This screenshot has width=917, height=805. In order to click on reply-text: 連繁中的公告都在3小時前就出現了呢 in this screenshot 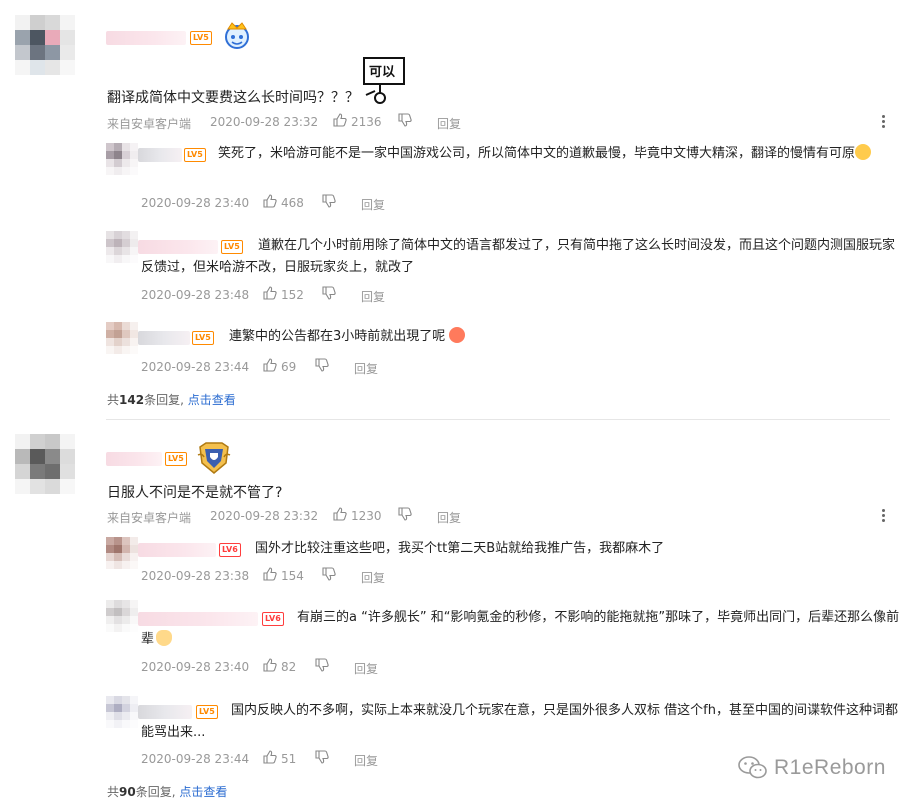, I will do `click(347, 337)`.